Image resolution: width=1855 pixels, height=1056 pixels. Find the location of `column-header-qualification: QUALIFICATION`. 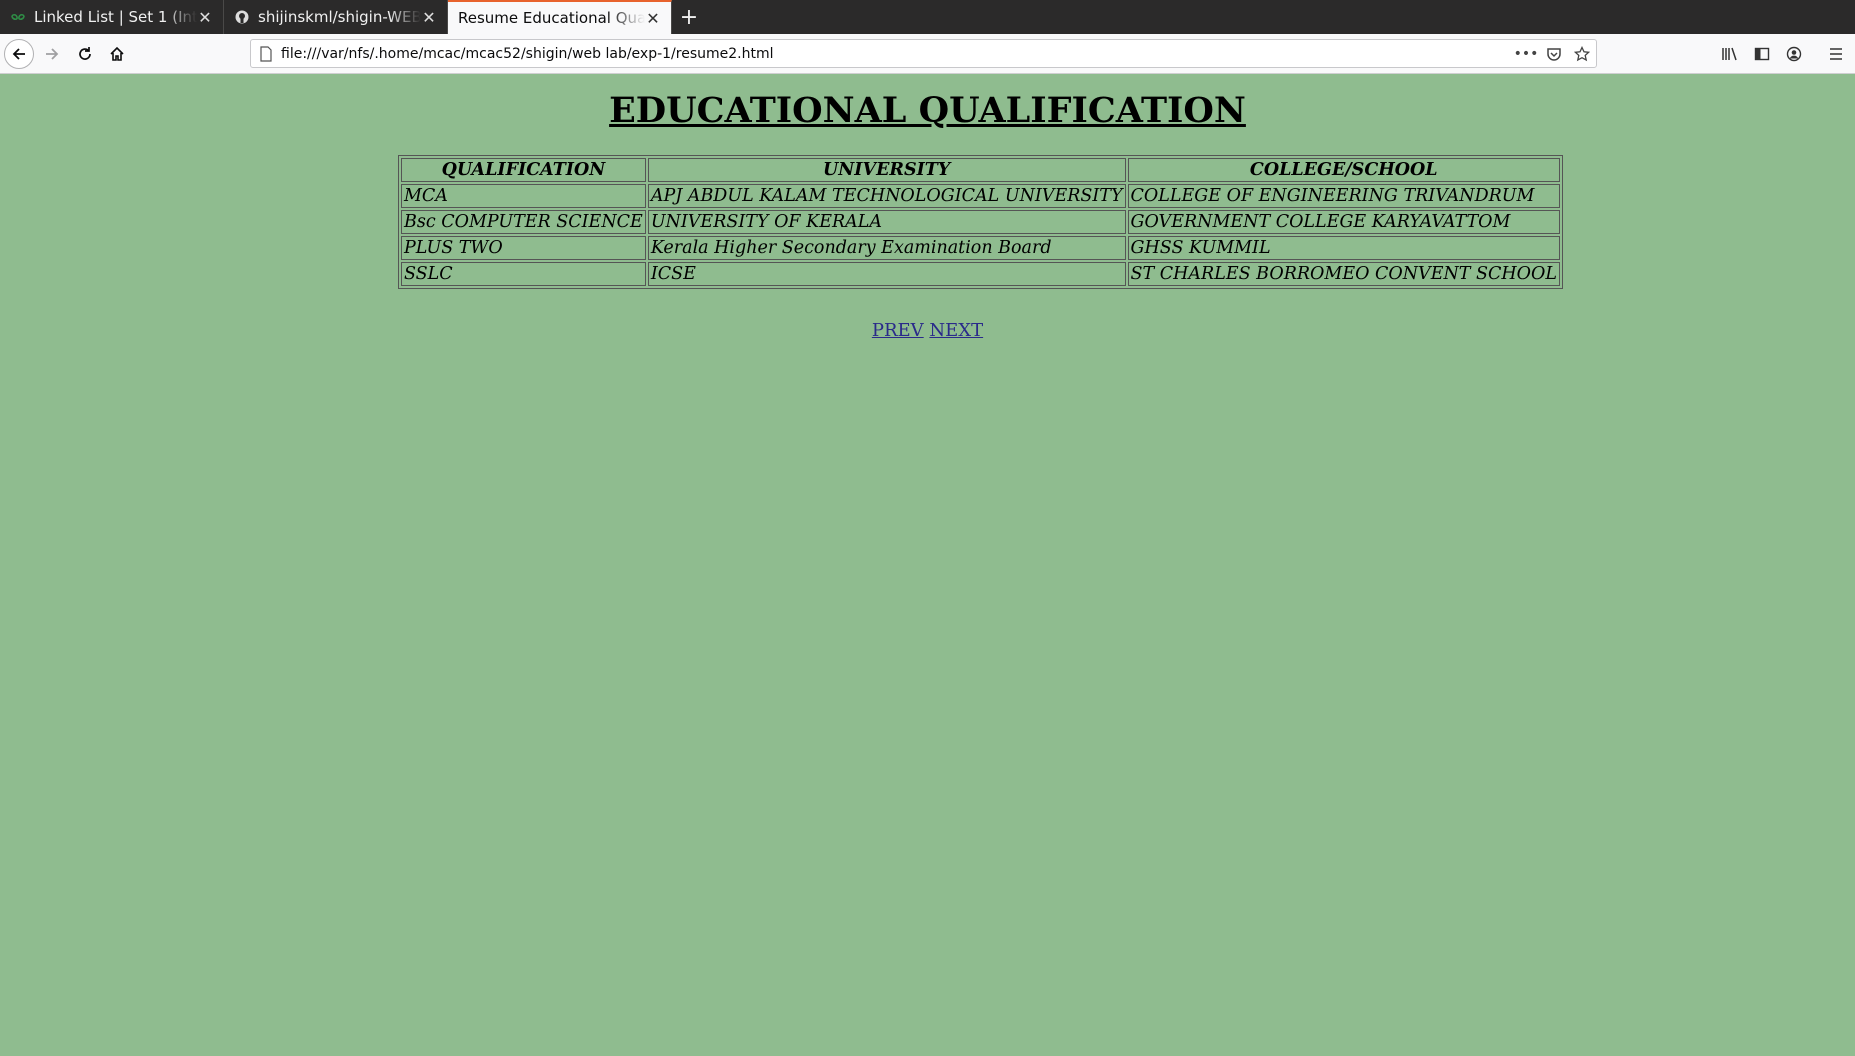

column-header-qualification: QUALIFICATION is located at coordinates (523, 170).